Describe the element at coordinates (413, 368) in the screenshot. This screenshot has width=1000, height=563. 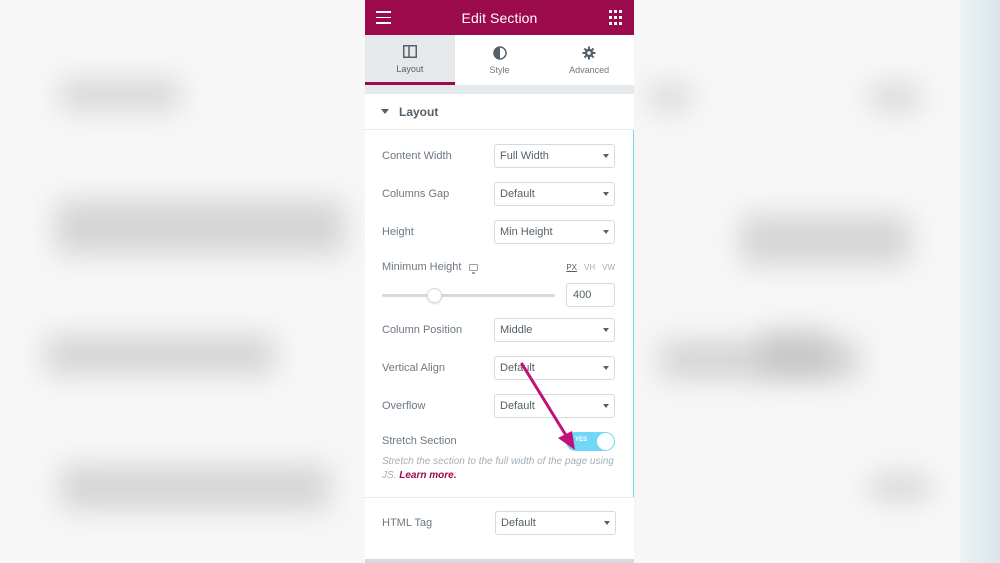
I see `vertical-align-label: Vertical Align` at that location.